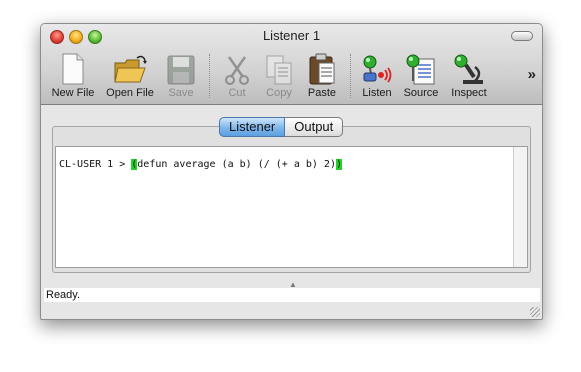 This screenshot has height=372, width=581. Describe the element at coordinates (520, 207) in the screenshot. I see `editor-vertical-scrollbar` at that location.